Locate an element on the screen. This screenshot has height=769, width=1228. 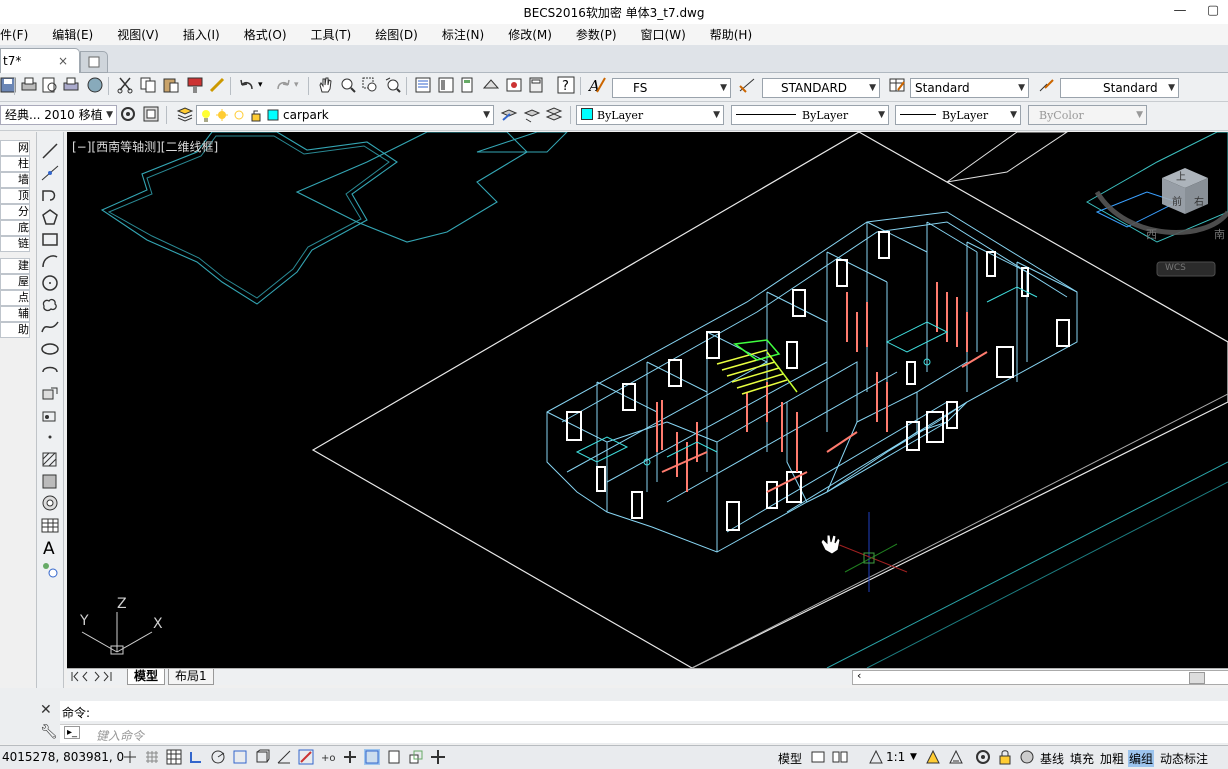
menu-tools: 工具(T) is located at coordinates (329, 34).